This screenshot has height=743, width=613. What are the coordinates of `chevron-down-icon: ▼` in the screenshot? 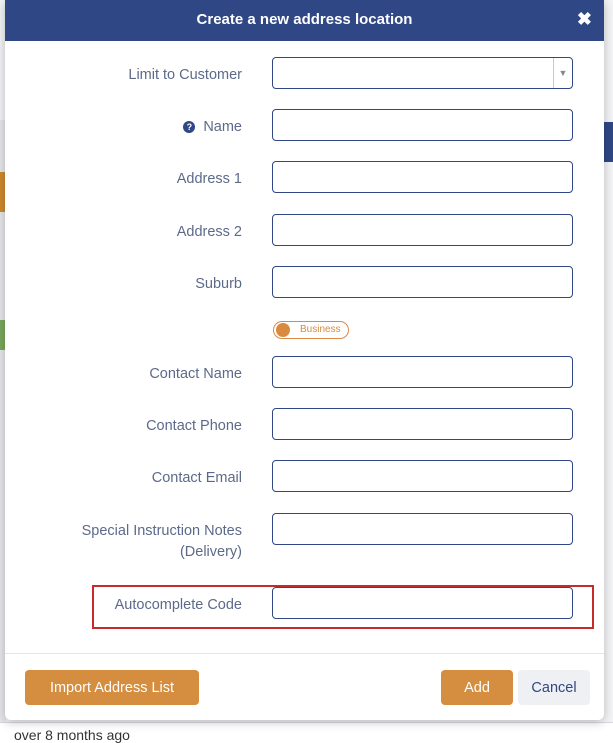 It's located at (562, 73).